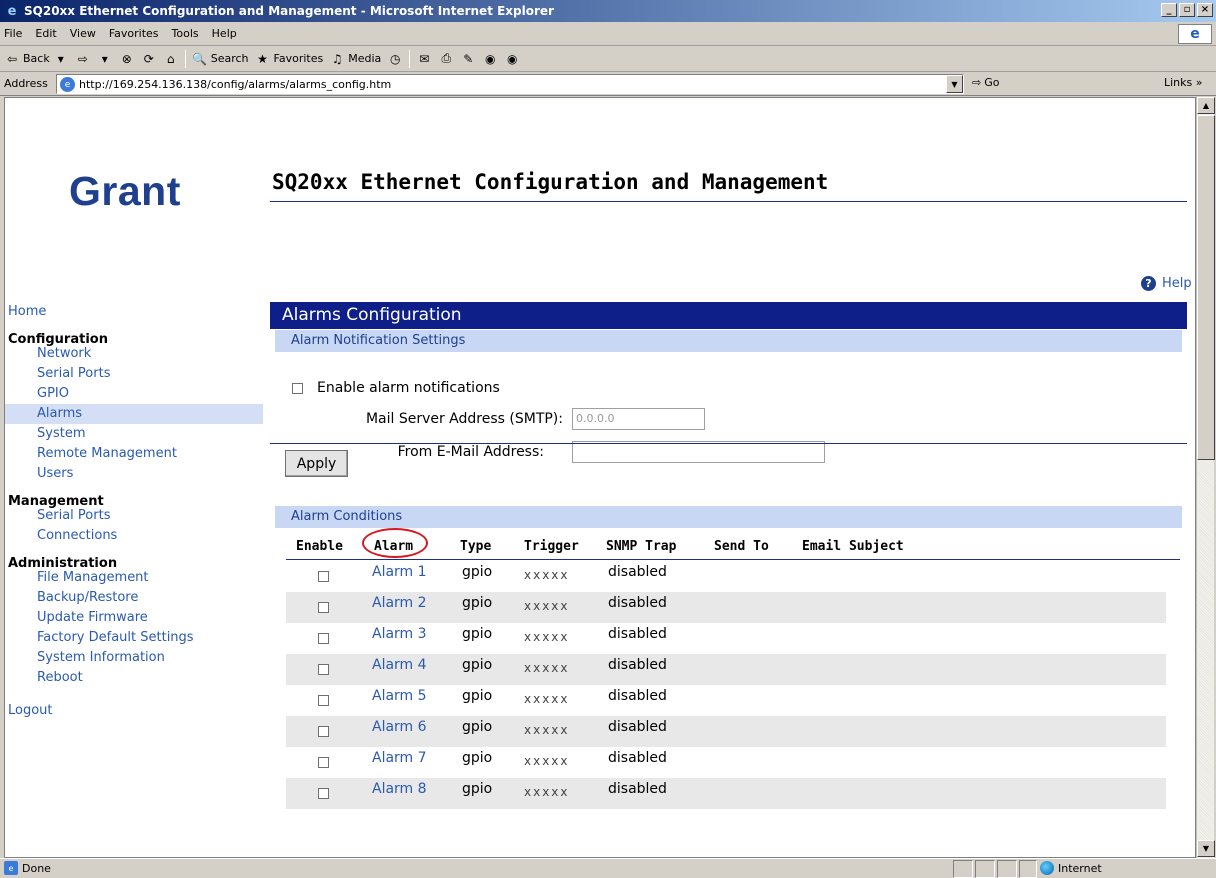 The width and height of the screenshot is (1216, 878). What do you see at coordinates (134, 374) in the screenshot?
I see `nav-serial-ports: Serial Ports` at bounding box center [134, 374].